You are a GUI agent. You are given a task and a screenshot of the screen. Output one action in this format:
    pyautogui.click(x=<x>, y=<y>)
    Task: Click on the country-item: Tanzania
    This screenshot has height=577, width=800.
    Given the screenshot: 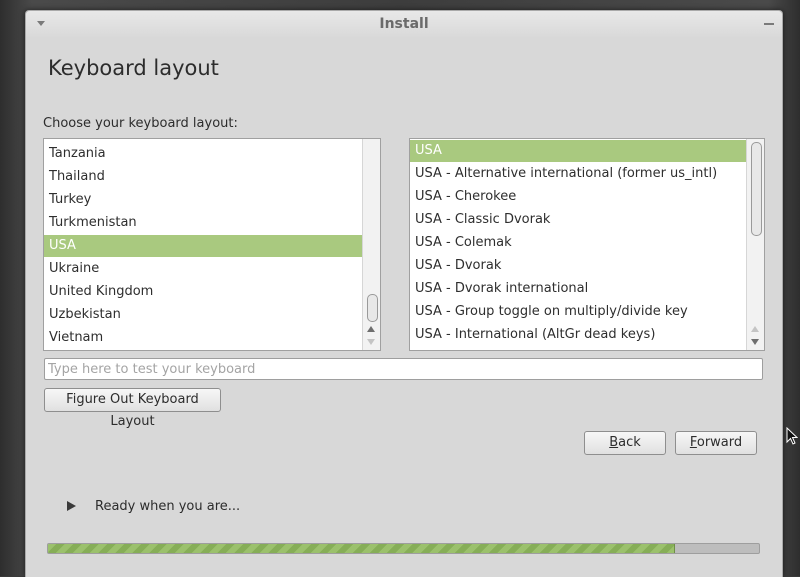 What is the action you would take?
    pyautogui.click(x=212, y=154)
    